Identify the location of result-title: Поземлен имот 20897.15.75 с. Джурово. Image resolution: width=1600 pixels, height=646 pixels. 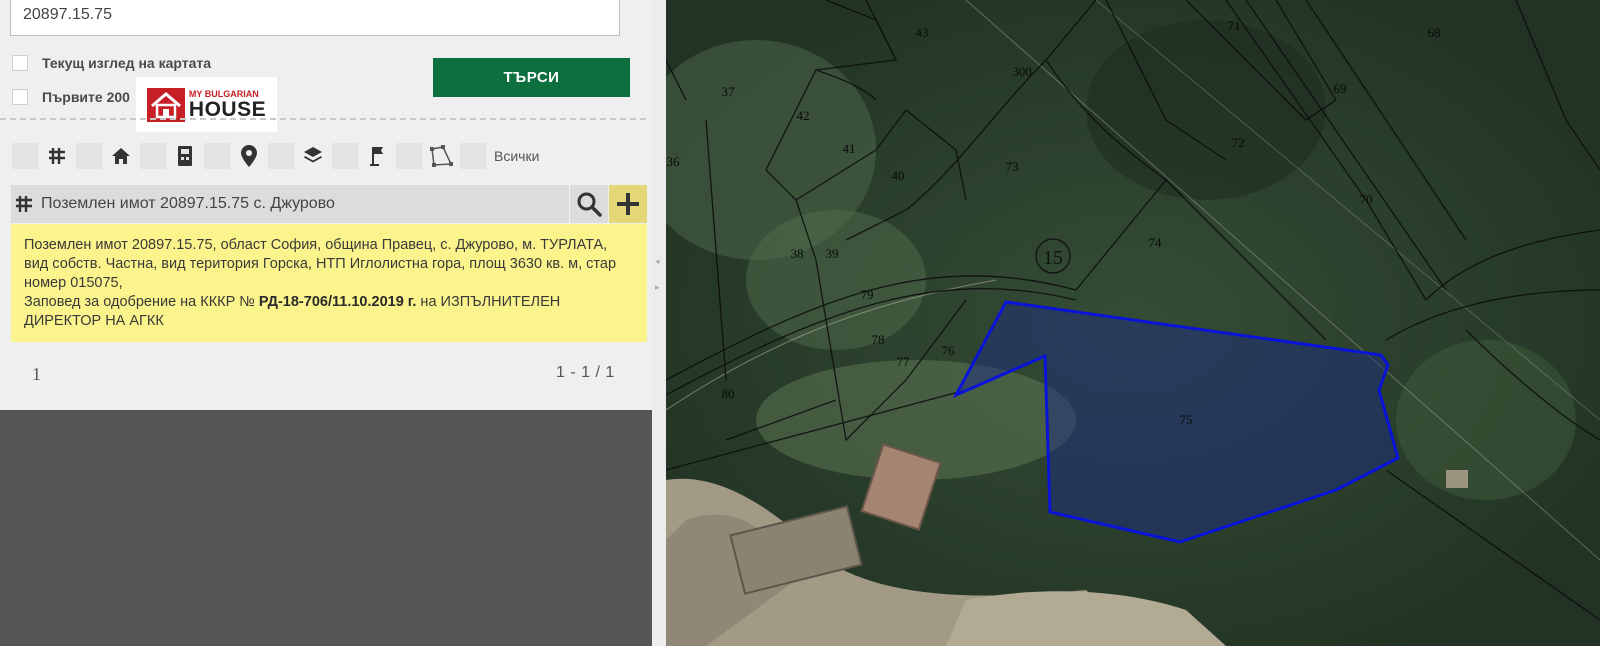
(188, 203).